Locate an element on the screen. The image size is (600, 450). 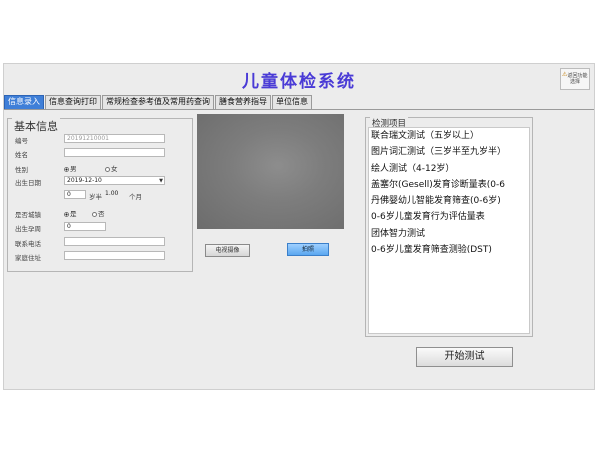
list-item: 0-6岁儿童发育筛查测验(DST) is located at coordinates (449, 250).